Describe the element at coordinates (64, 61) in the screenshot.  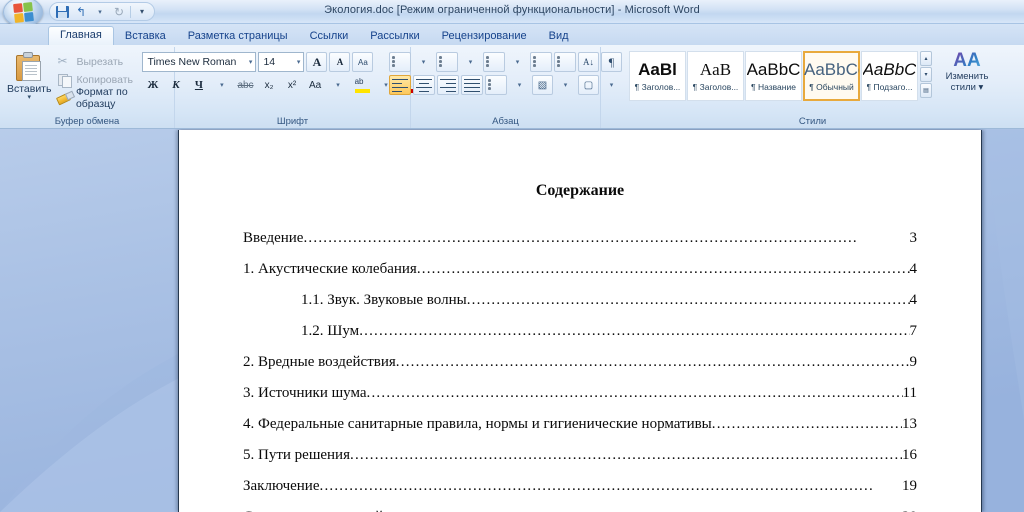
I see `scissors-icon` at that location.